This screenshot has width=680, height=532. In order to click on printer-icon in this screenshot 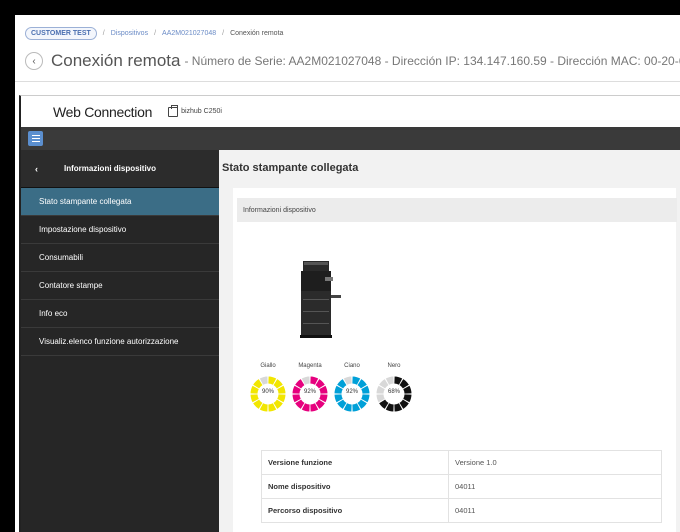, I will do `click(173, 110)`.